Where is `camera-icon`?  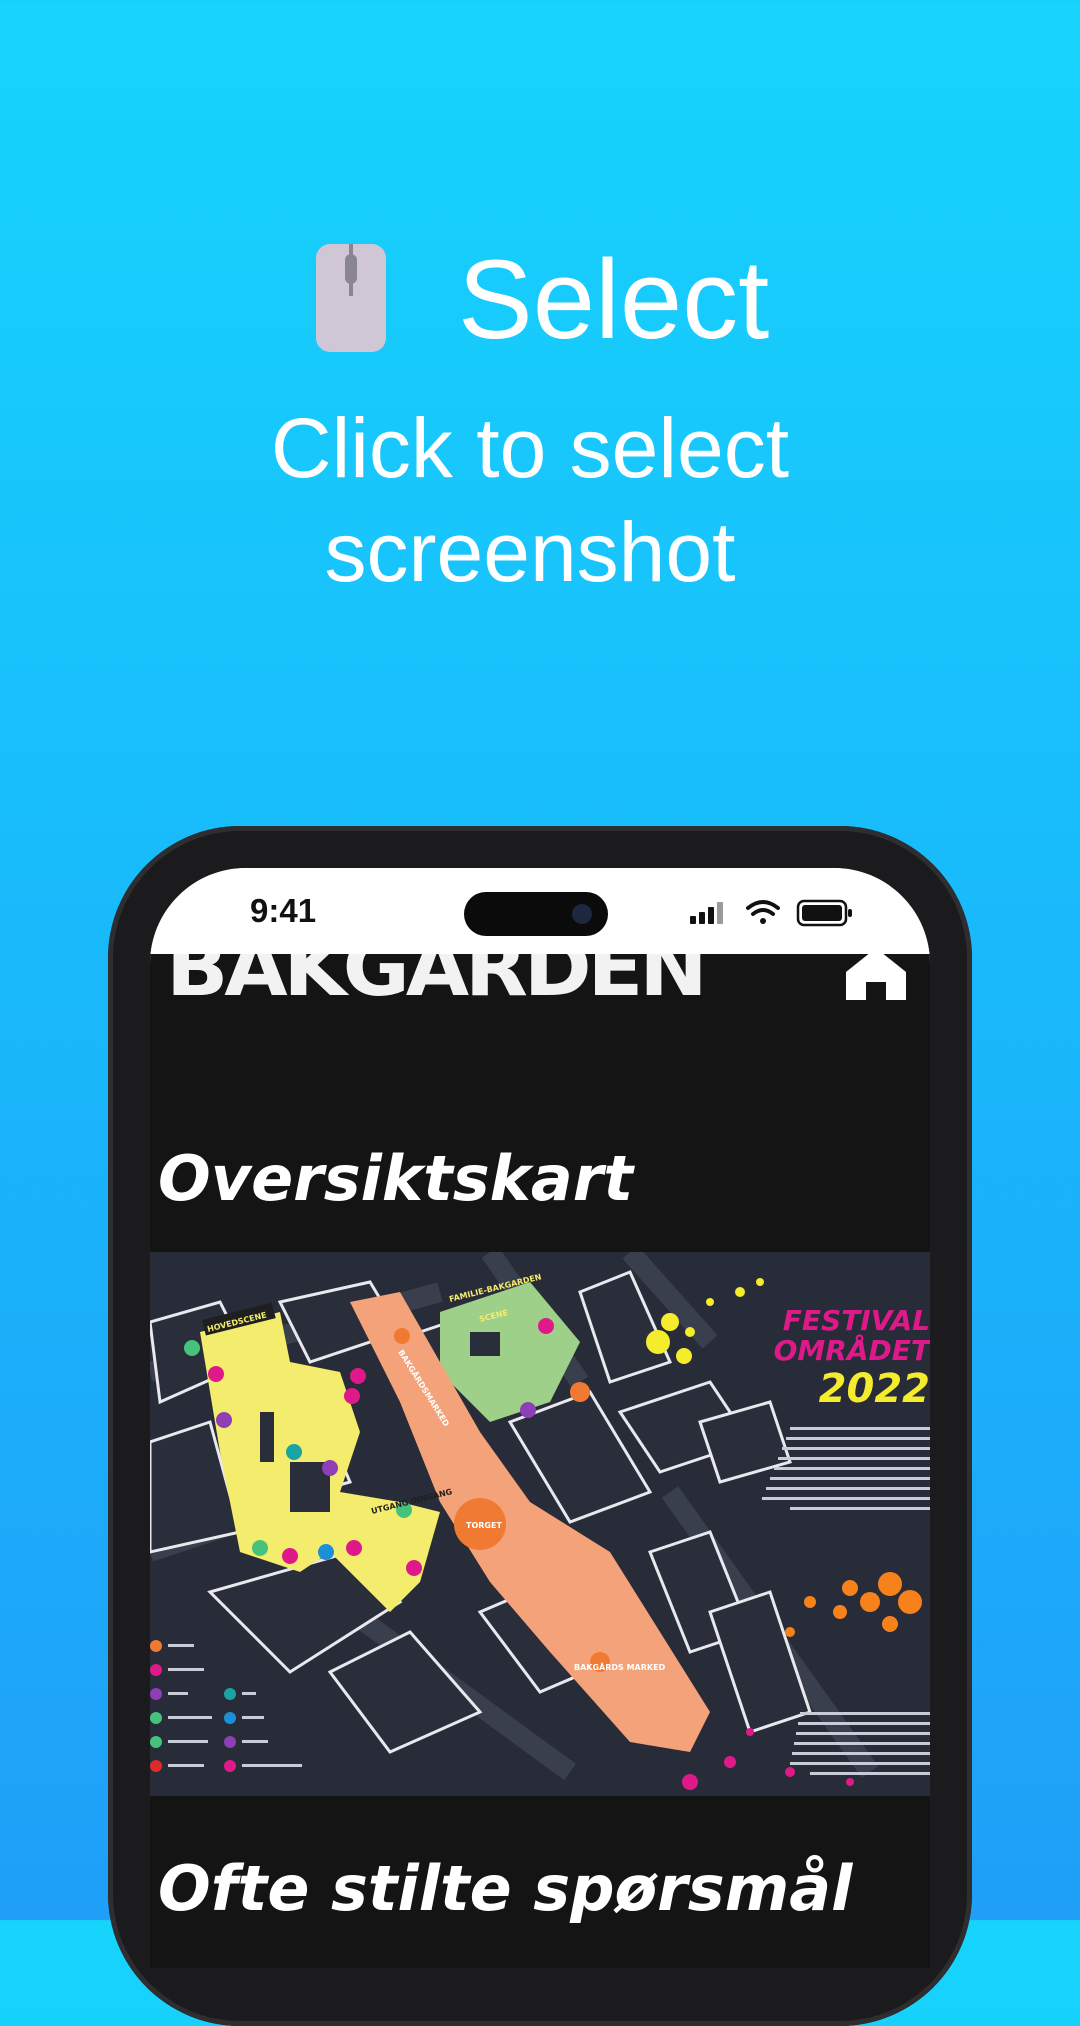
camera-icon is located at coordinates (582, 914).